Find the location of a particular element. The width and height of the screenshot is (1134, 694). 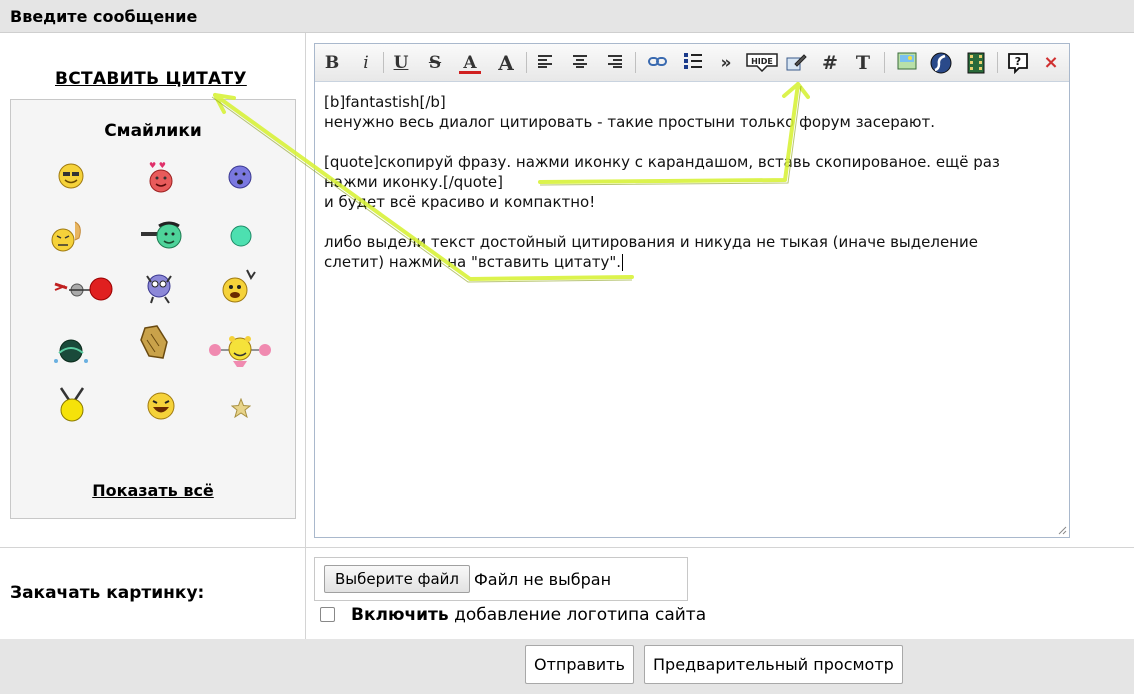

flash-icon is located at coordinates (941, 63).